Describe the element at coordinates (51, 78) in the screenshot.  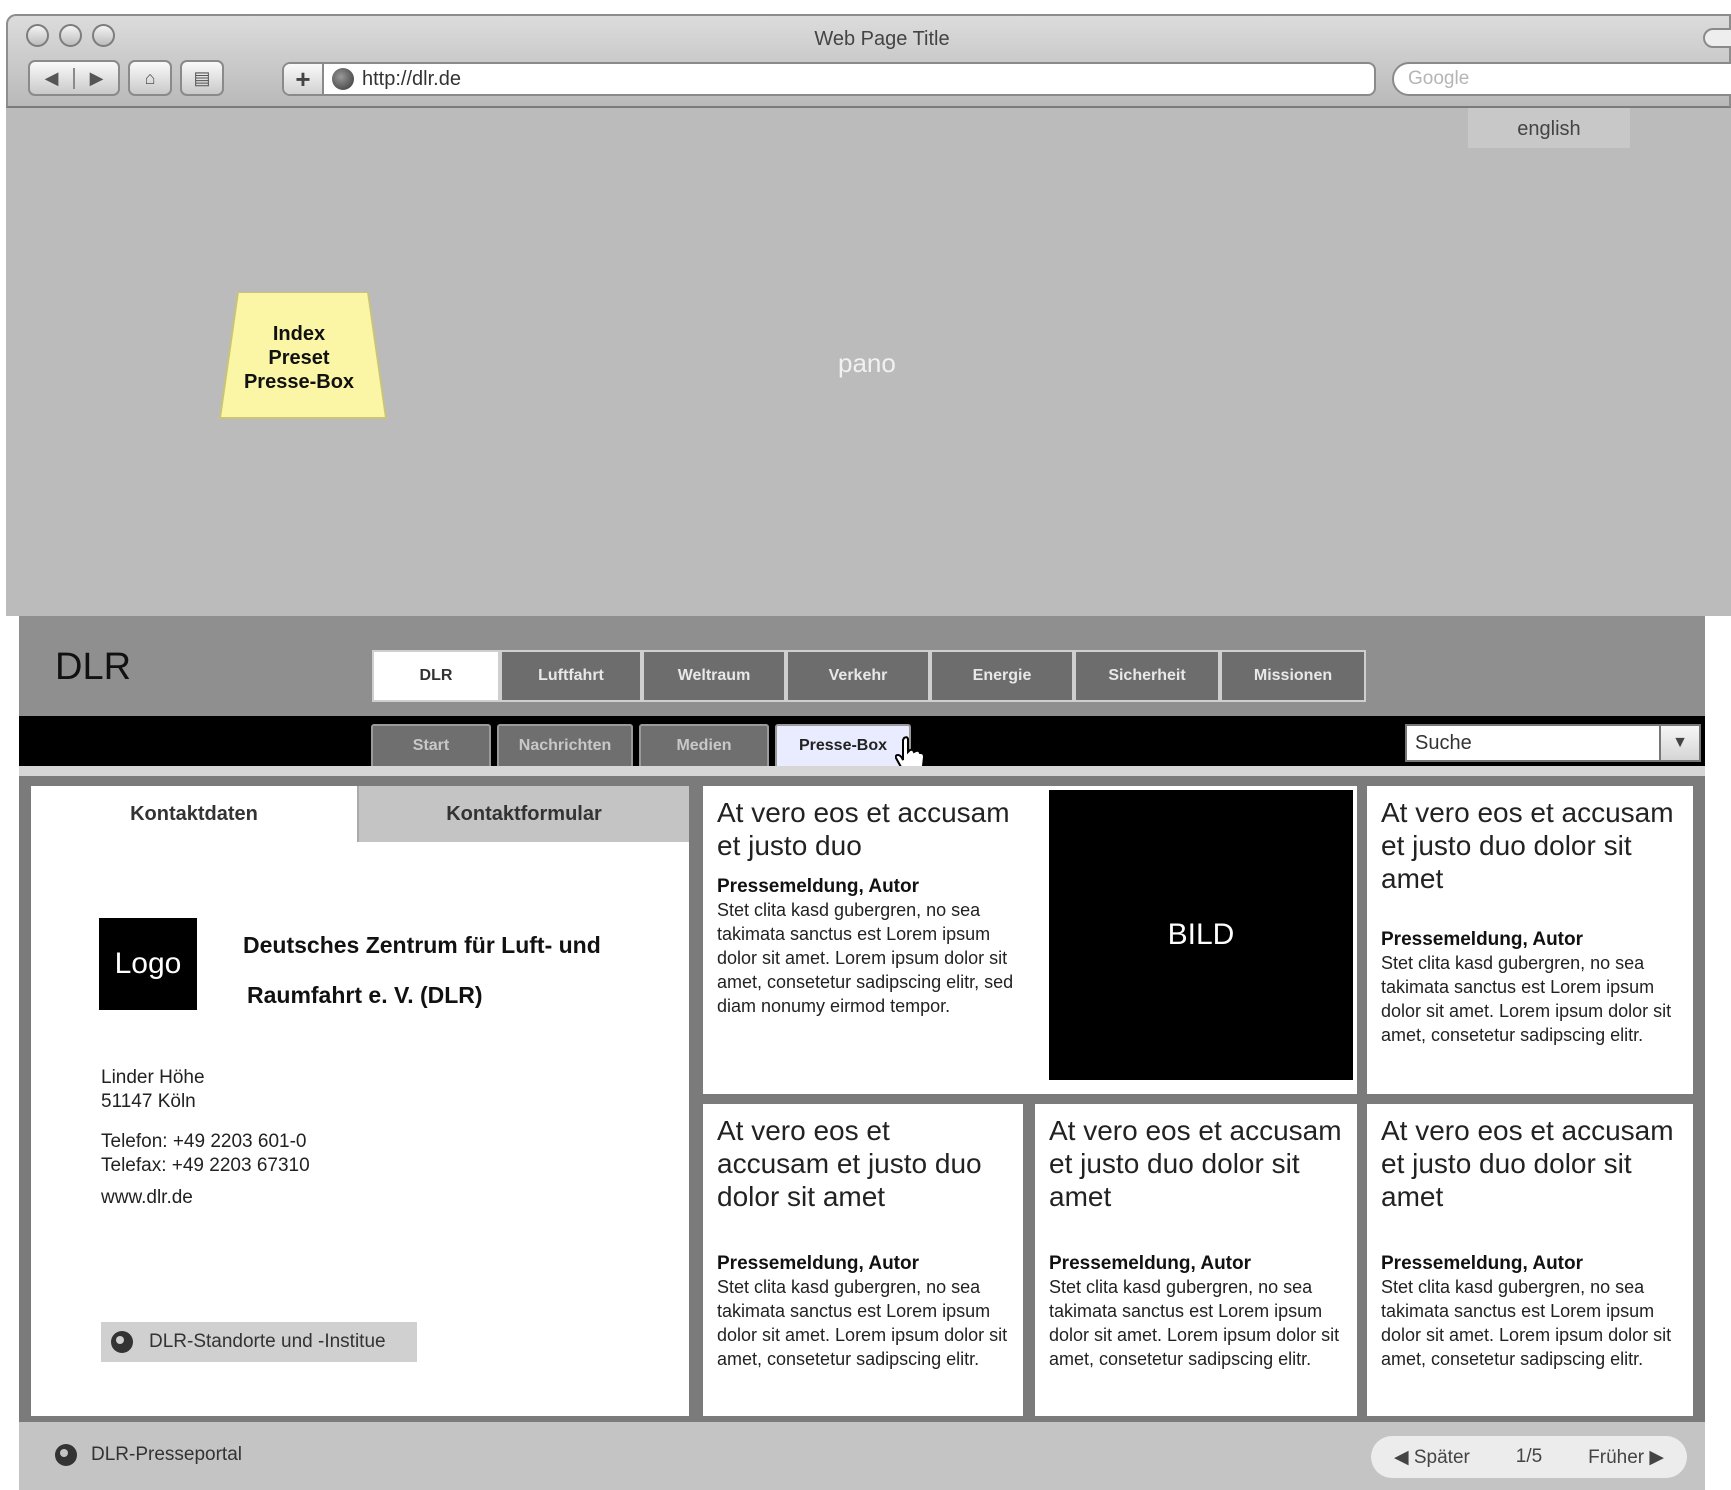
I see `back-button: ◀` at that location.